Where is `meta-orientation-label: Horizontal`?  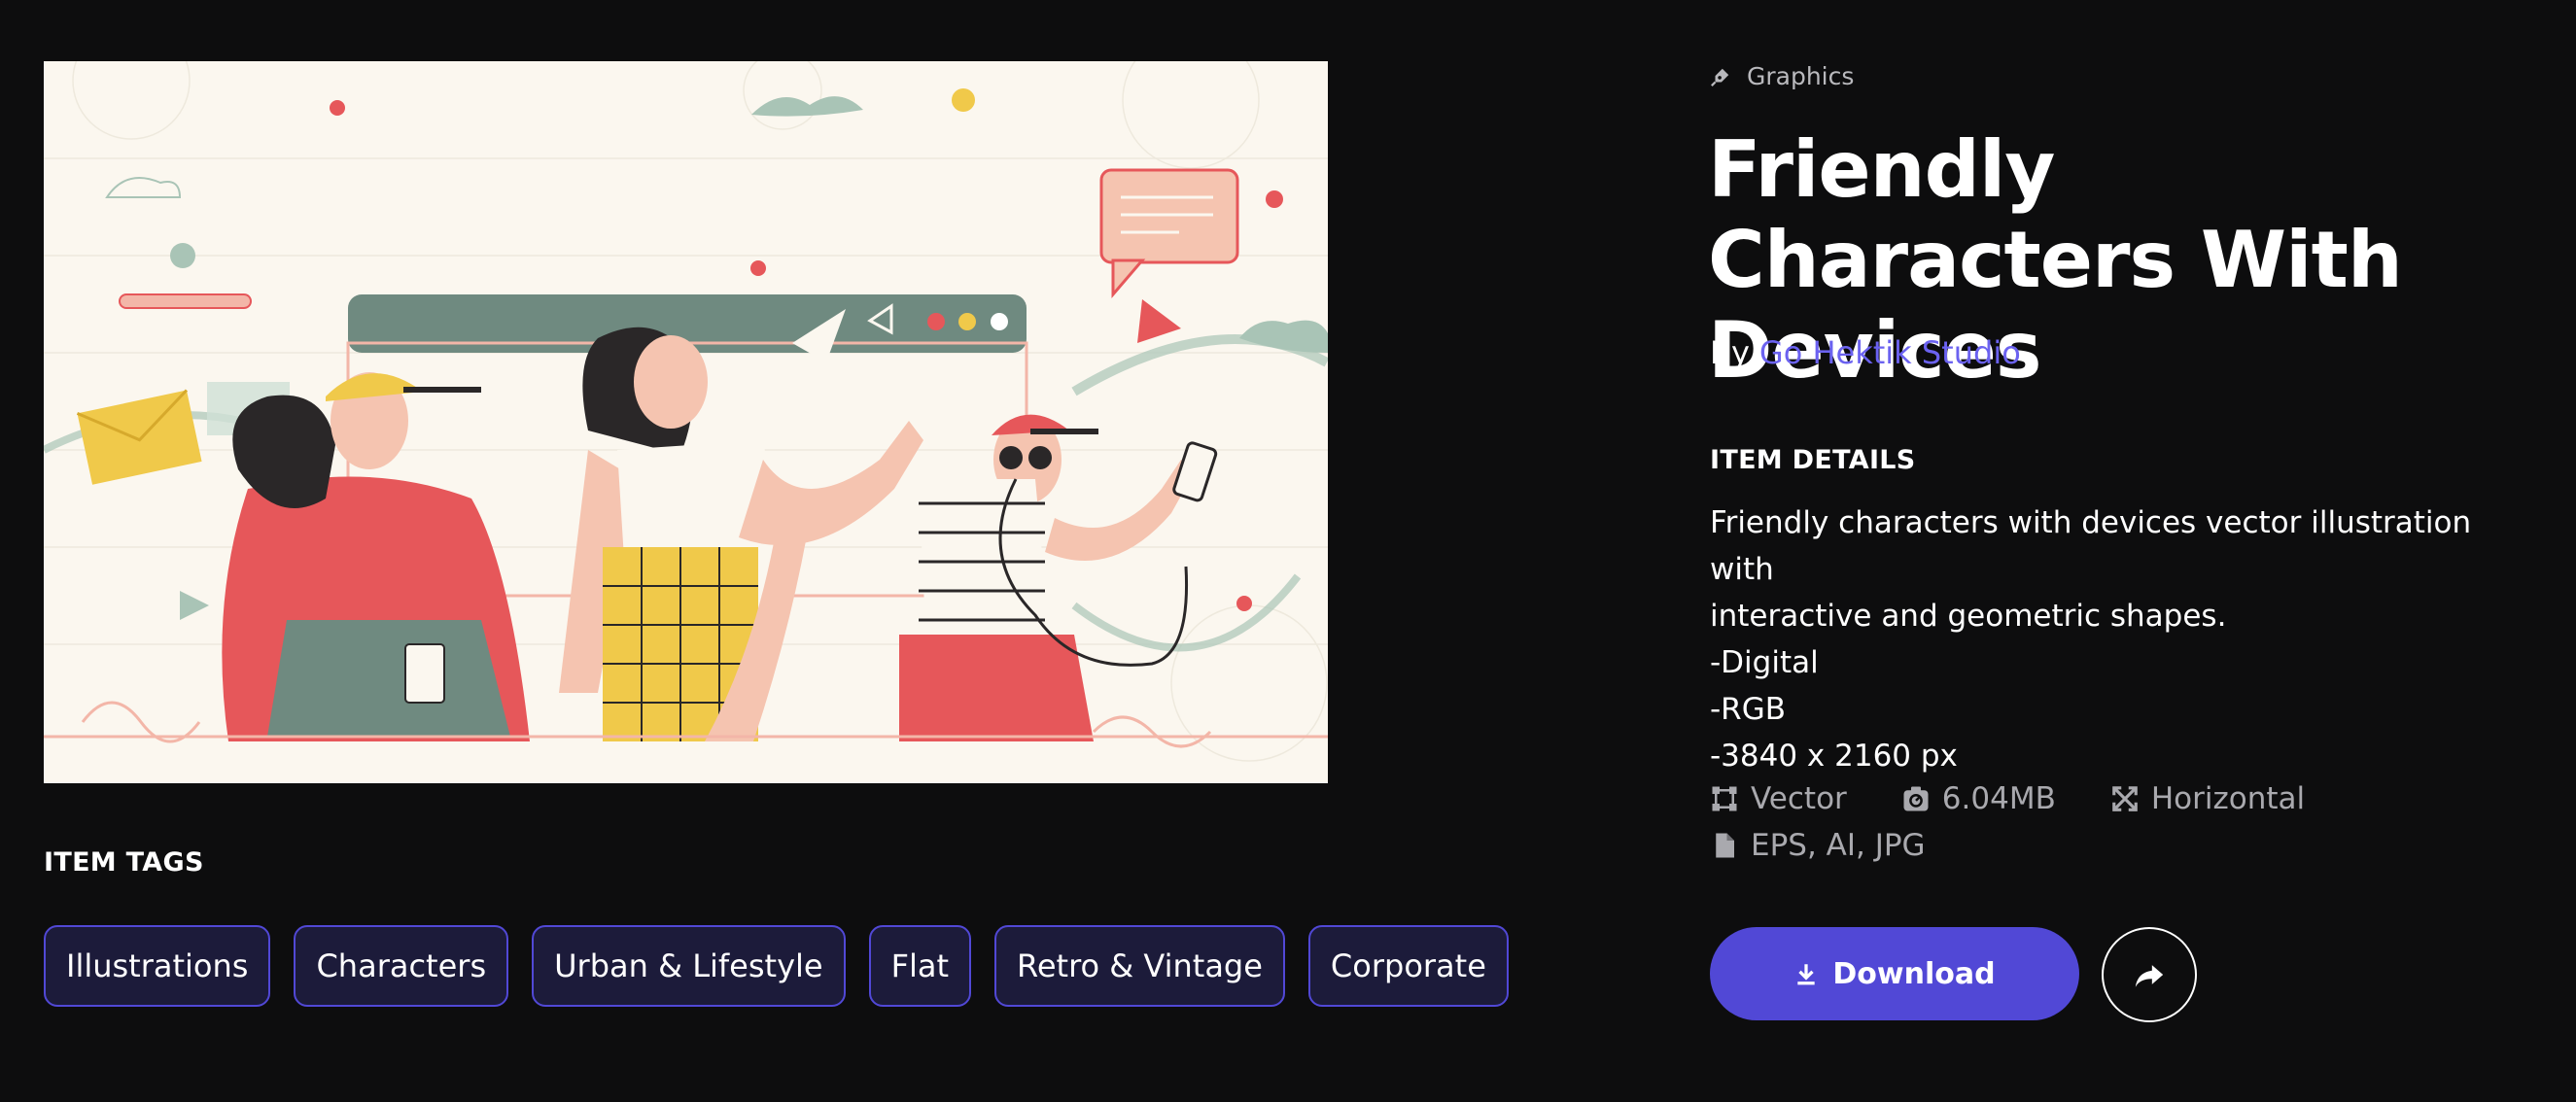
meta-orientation-label: Horizontal is located at coordinates (2228, 798).